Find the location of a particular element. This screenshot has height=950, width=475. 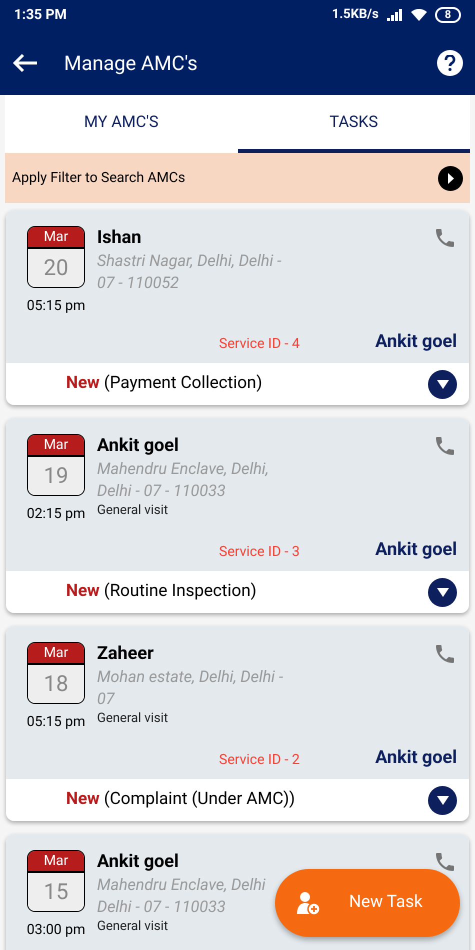

battery-icon: 8 is located at coordinates (447, 15).